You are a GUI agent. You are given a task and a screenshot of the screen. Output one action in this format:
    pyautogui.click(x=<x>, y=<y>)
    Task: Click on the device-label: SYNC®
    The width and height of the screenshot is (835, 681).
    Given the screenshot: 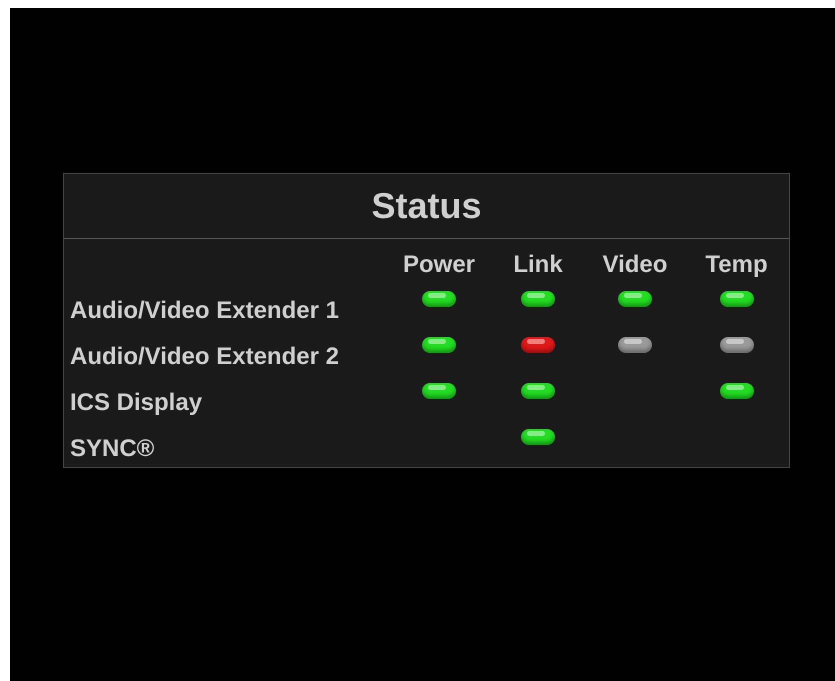 What is the action you would take?
    pyautogui.click(x=112, y=447)
    